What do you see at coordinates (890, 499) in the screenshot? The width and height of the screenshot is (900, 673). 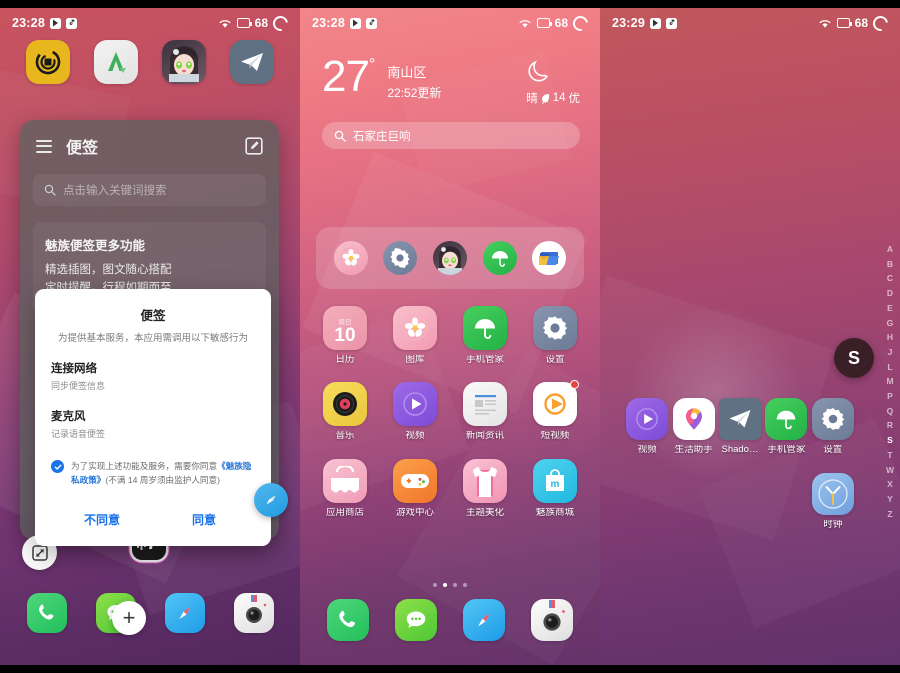 I see `index-letter: Y` at bounding box center [890, 499].